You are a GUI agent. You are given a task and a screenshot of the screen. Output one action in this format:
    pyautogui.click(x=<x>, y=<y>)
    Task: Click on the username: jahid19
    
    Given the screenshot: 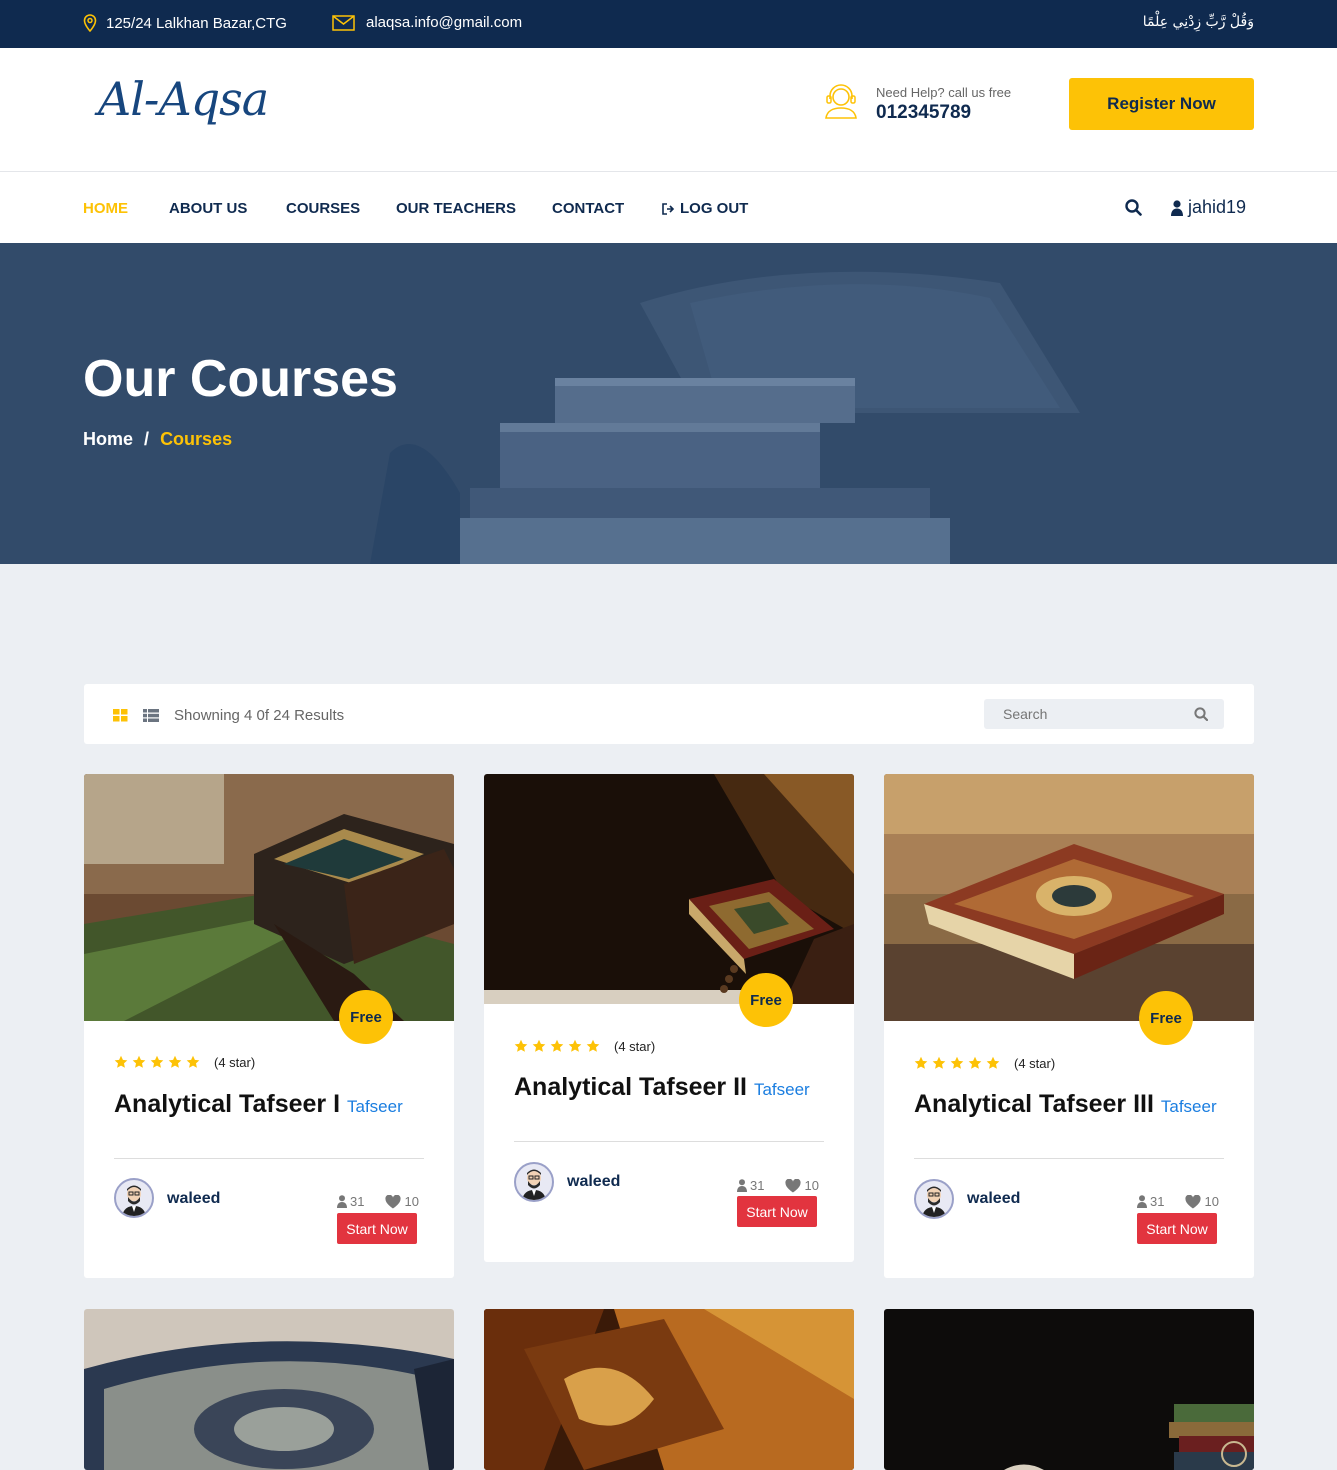 What is the action you would take?
    pyautogui.click(x=1217, y=207)
    